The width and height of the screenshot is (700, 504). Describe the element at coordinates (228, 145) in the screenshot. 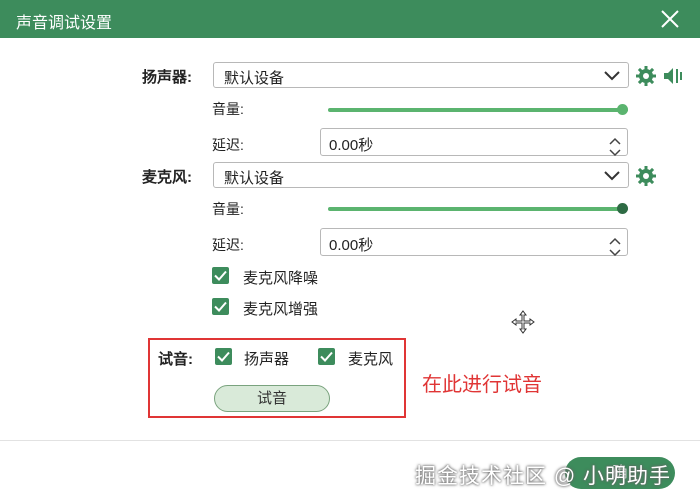

I see `speaker-delay-label: 延迟:` at that location.